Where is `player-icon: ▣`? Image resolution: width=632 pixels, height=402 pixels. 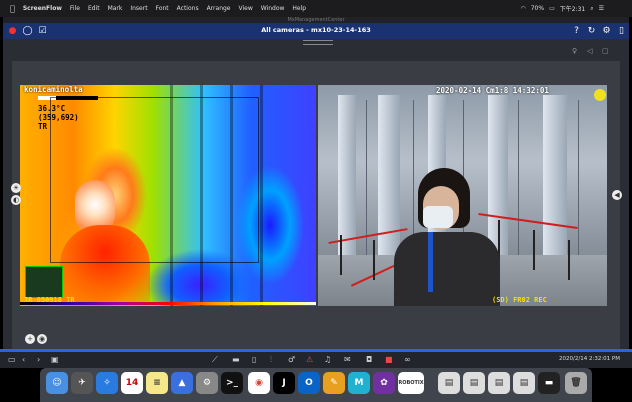 player-icon: ▣ is located at coordinates (55, 359).